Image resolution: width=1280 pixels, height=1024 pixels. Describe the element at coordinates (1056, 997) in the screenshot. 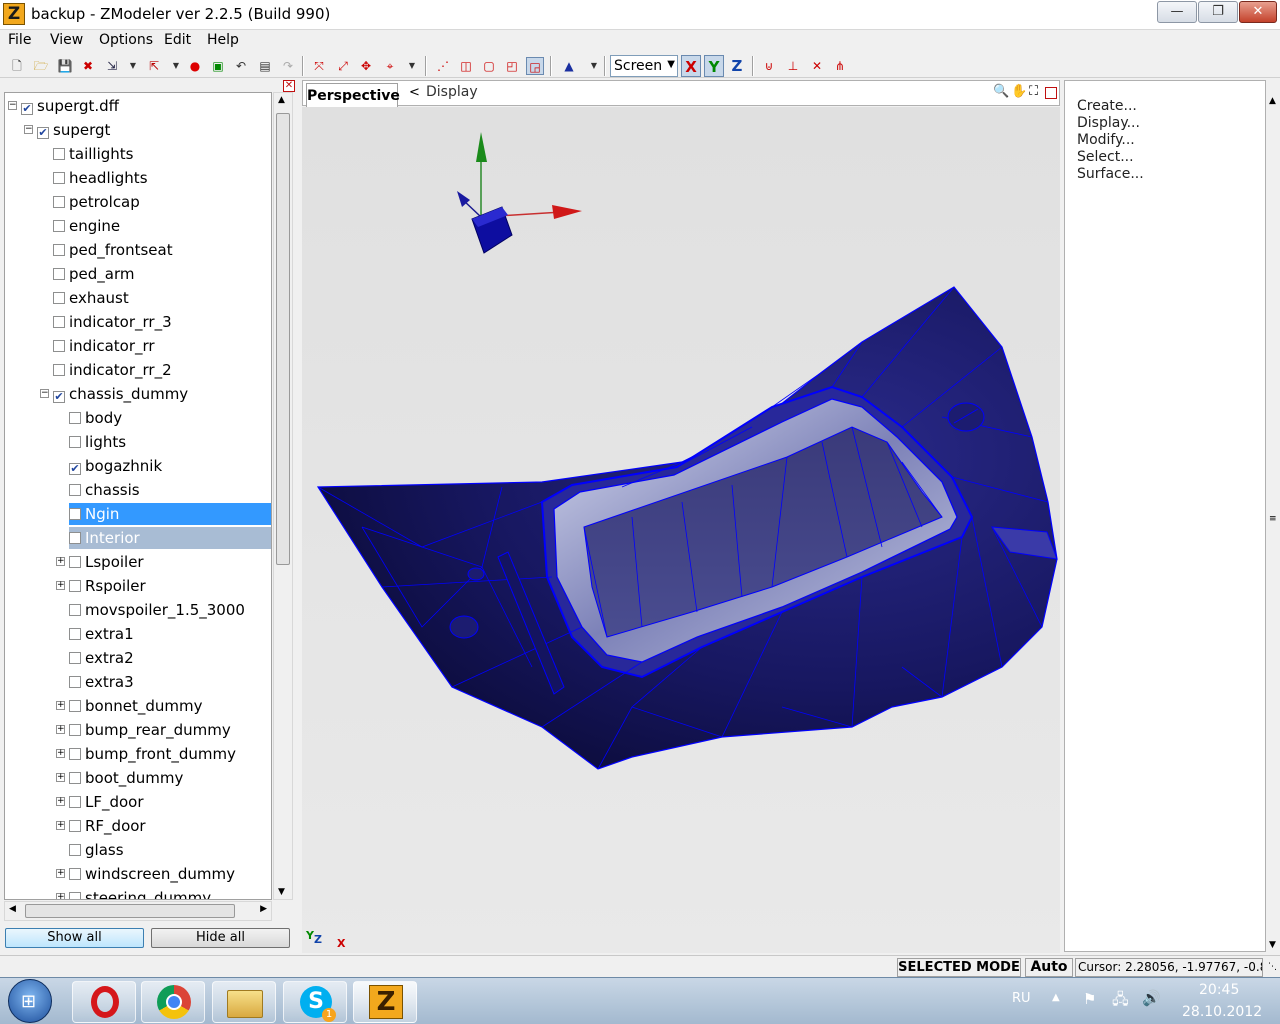

I see `show-hidden-icons: ▲` at that location.